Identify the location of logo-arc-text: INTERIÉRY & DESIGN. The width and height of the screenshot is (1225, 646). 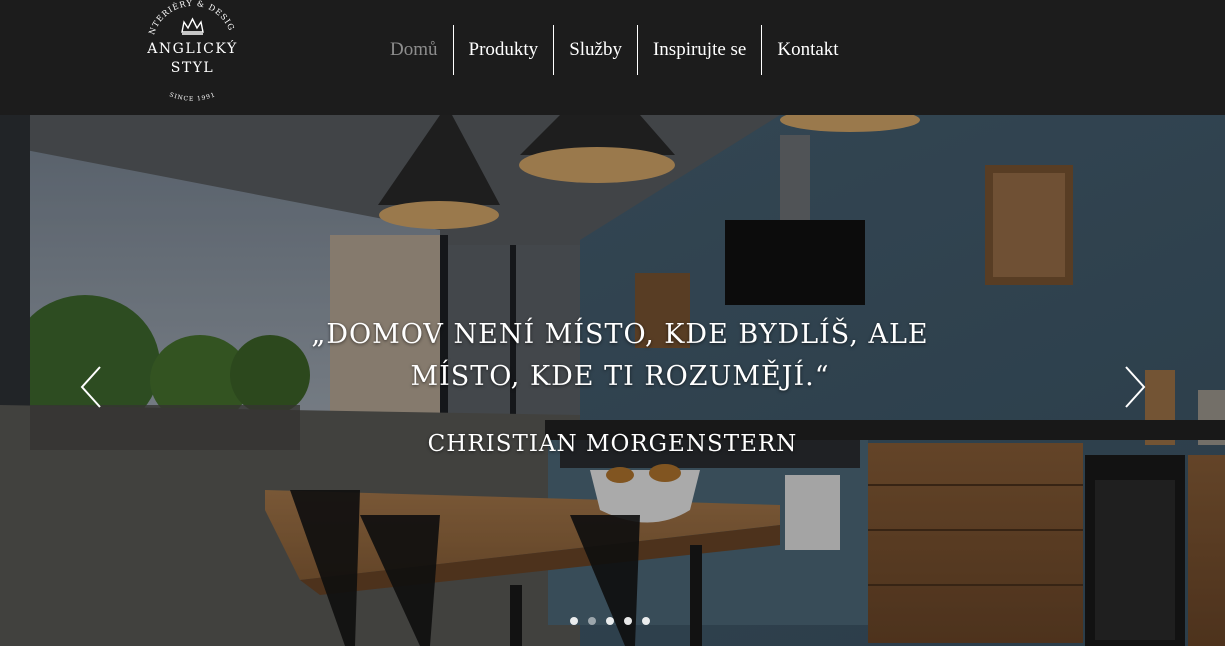
(187, 18).